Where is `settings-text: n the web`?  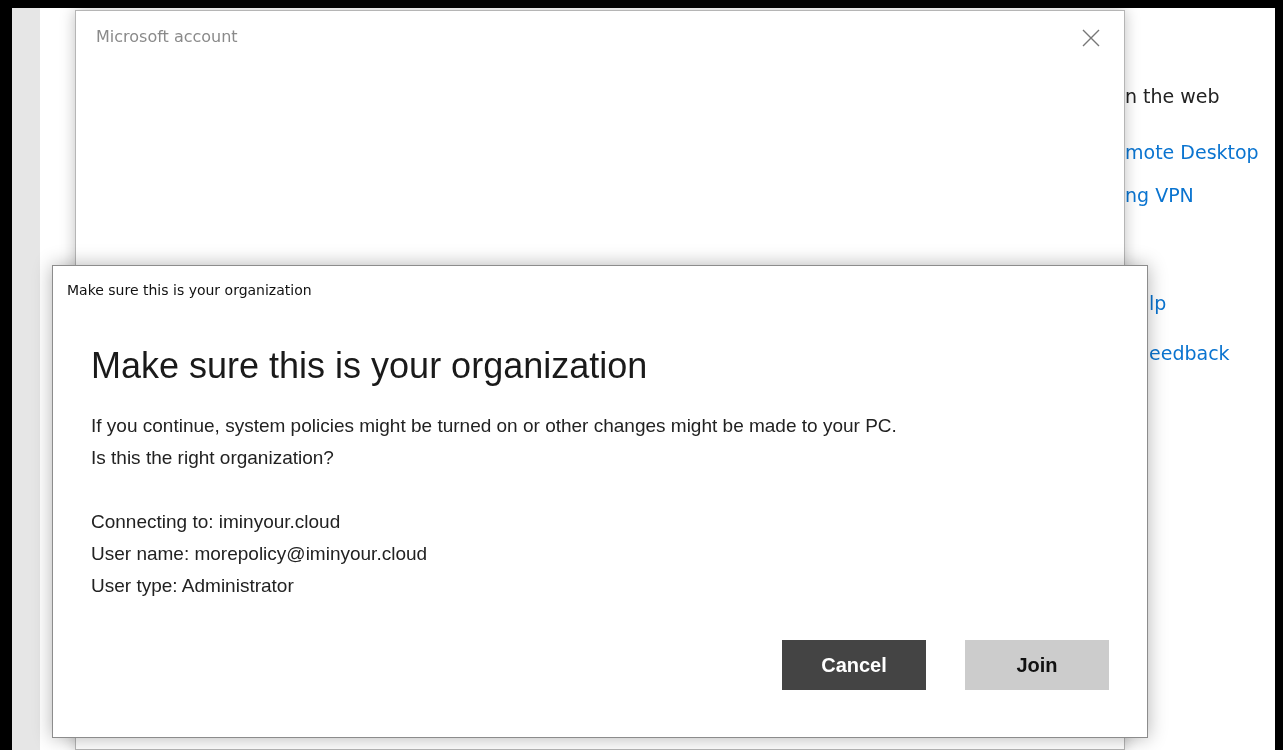 settings-text: n the web is located at coordinates (1172, 96).